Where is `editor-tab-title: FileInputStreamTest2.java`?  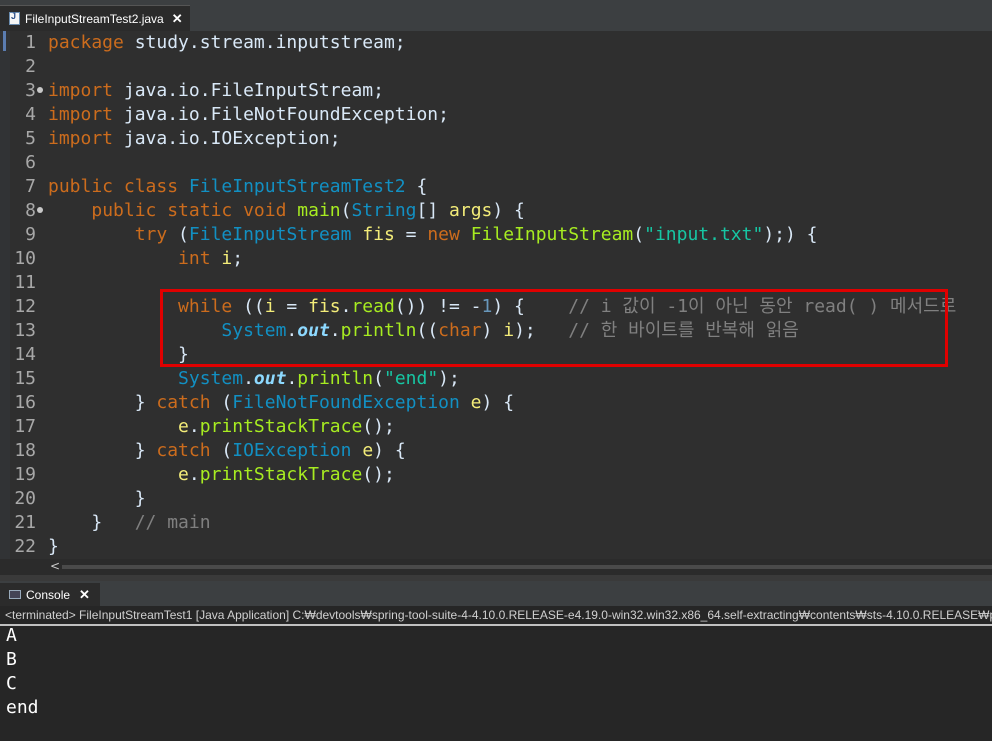 editor-tab-title: FileInputStreamTest2.java is located at coordinates (94, 18).